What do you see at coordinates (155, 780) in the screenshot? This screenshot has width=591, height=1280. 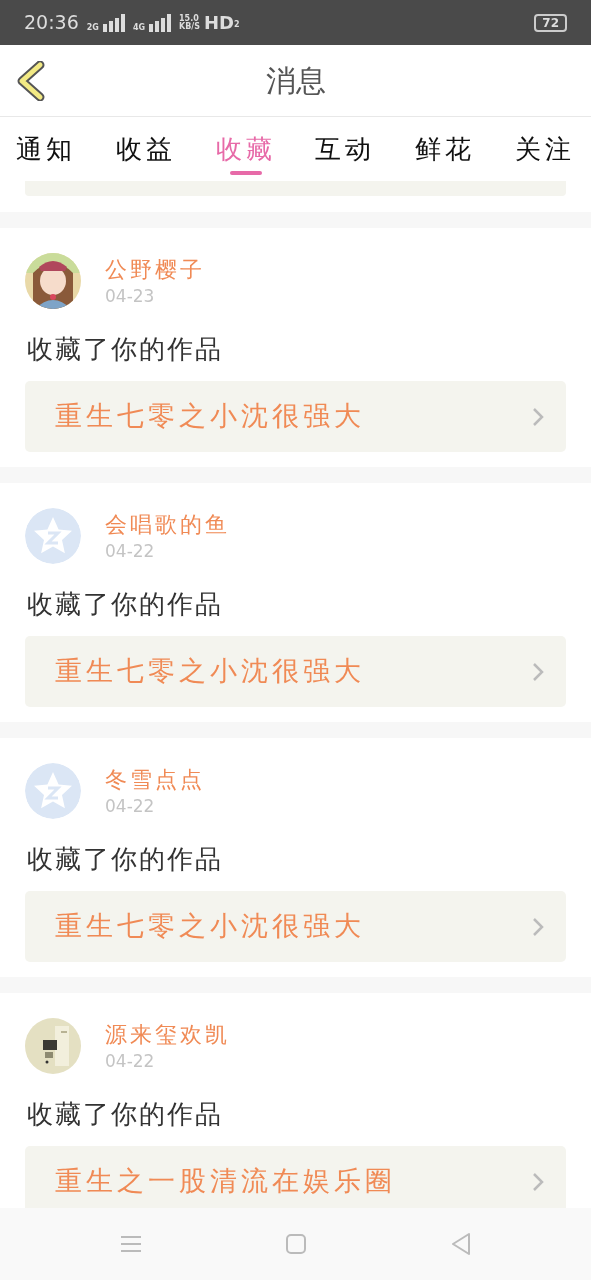 I see `user-name: 冬雪点点` at bounding box center [155, 780].